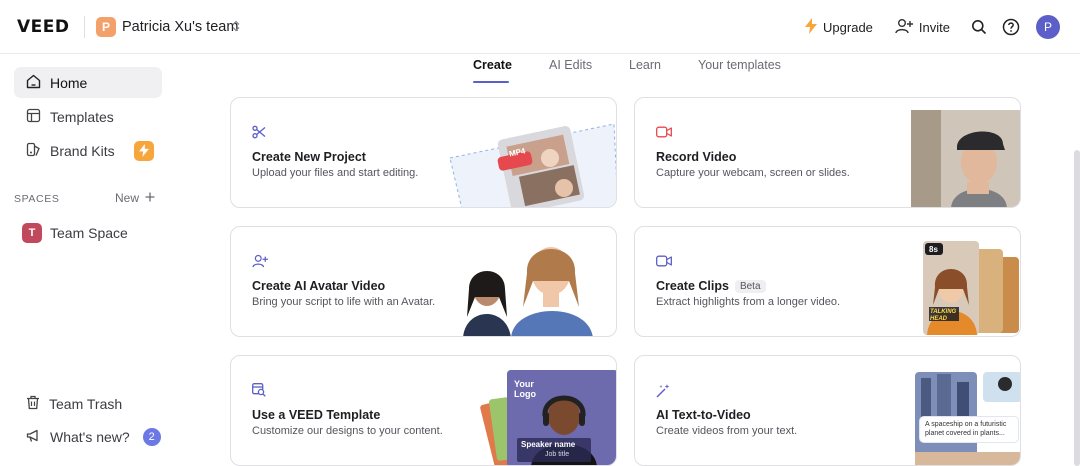  I want to click on whats-new-link: What's new? 2, so click(93, 437).